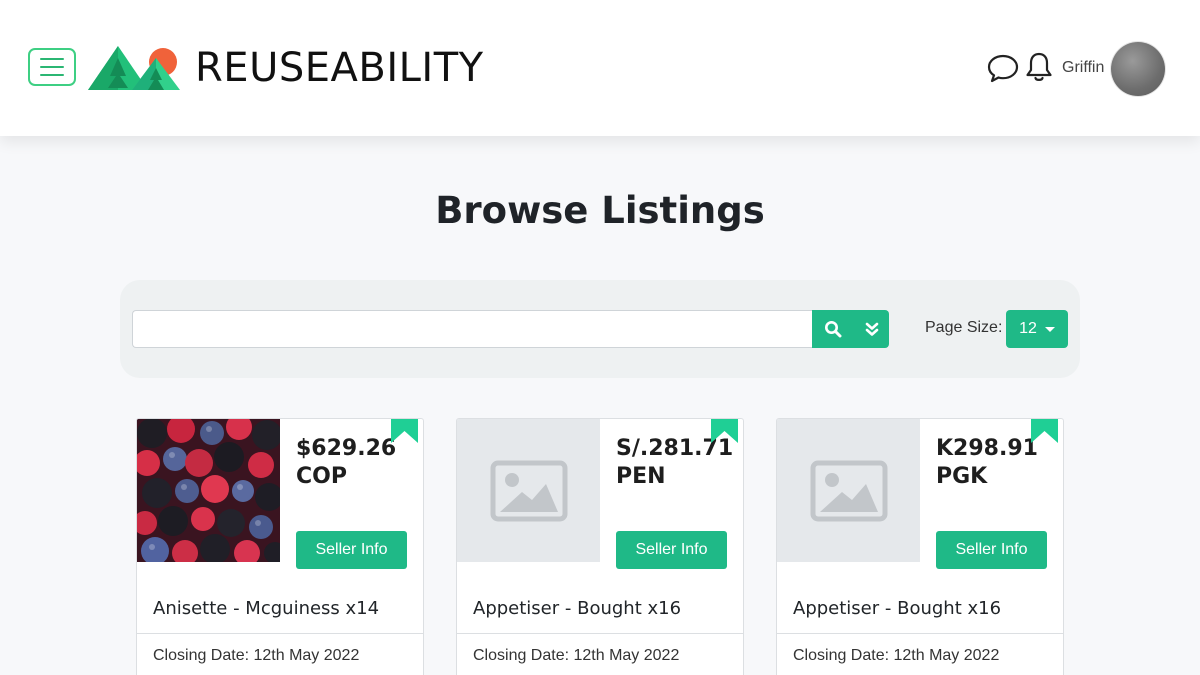  Describe the element at coordinates (600, 210) in the screenshot. I see `page-title: Browse Listings` at that location.